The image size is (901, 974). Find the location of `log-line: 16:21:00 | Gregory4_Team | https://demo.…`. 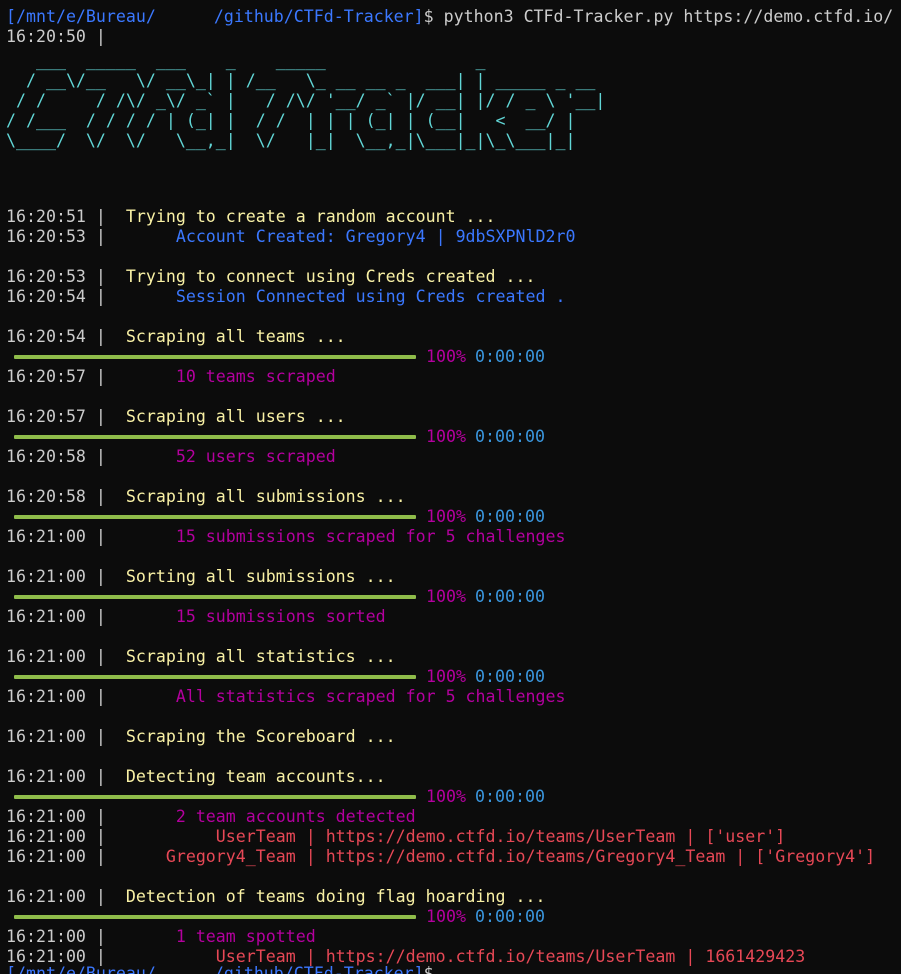

log-line: 16:21:00 | Gregory4_Team | https://demo.… is located at coordinates (440, 857).